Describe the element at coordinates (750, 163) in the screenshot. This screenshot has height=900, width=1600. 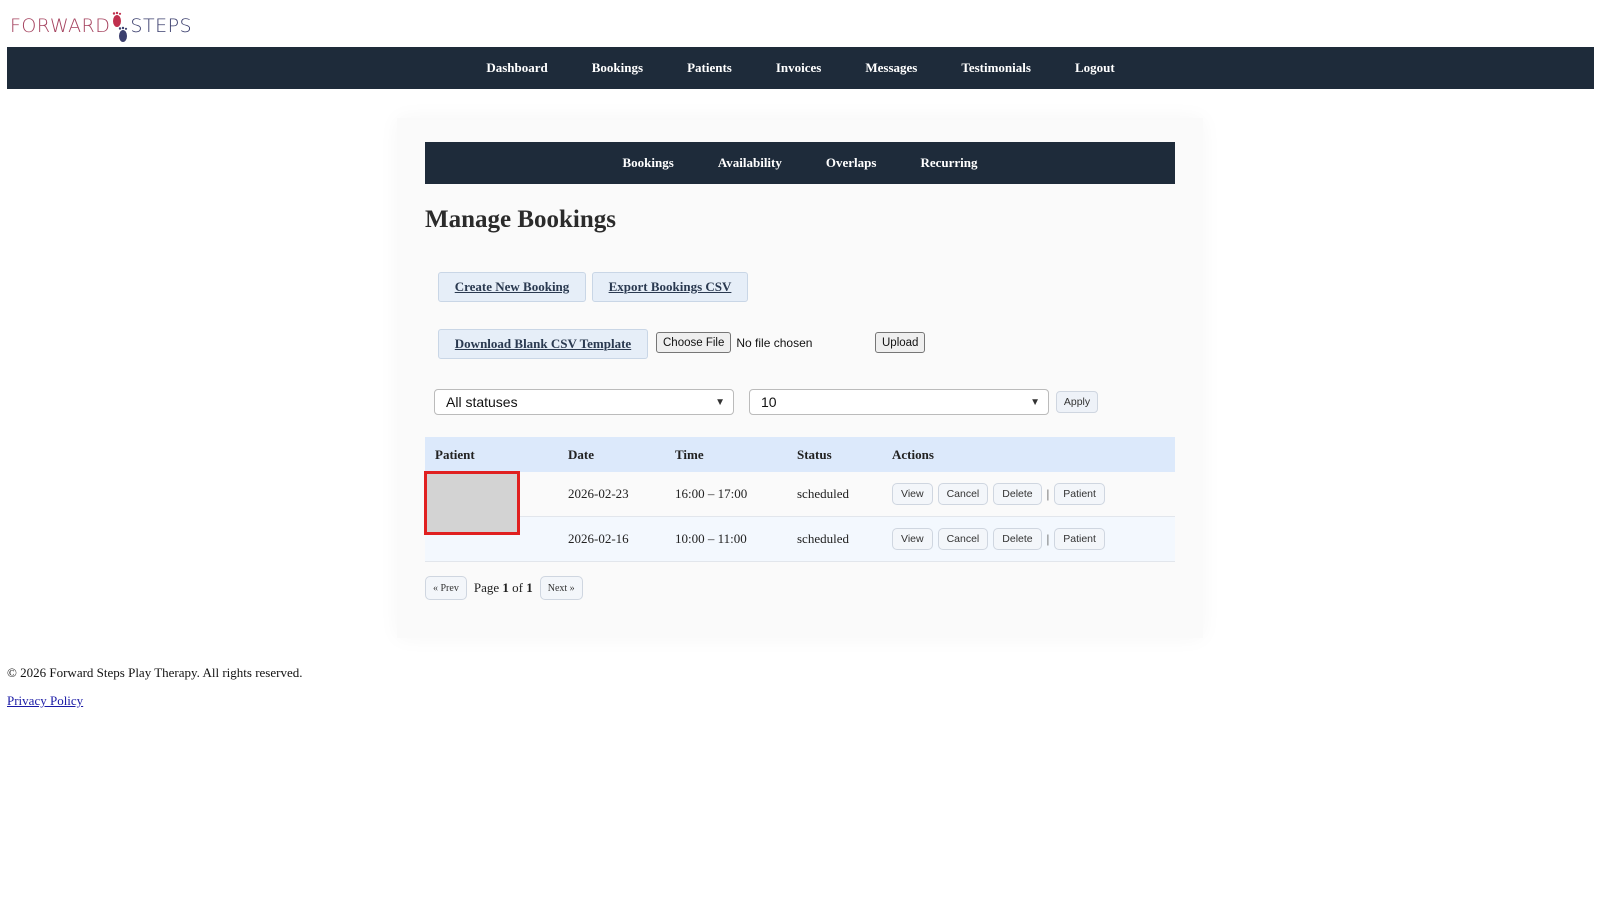
I see `subnav-availability: Availability` at that location.